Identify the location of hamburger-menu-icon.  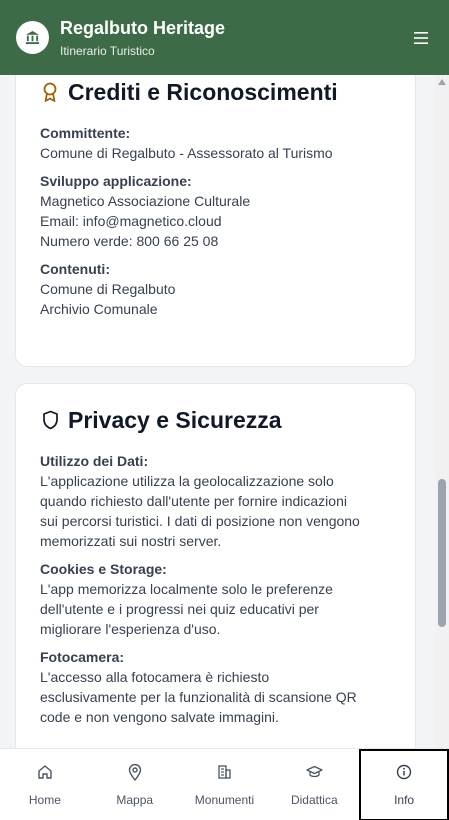
(421, 38).